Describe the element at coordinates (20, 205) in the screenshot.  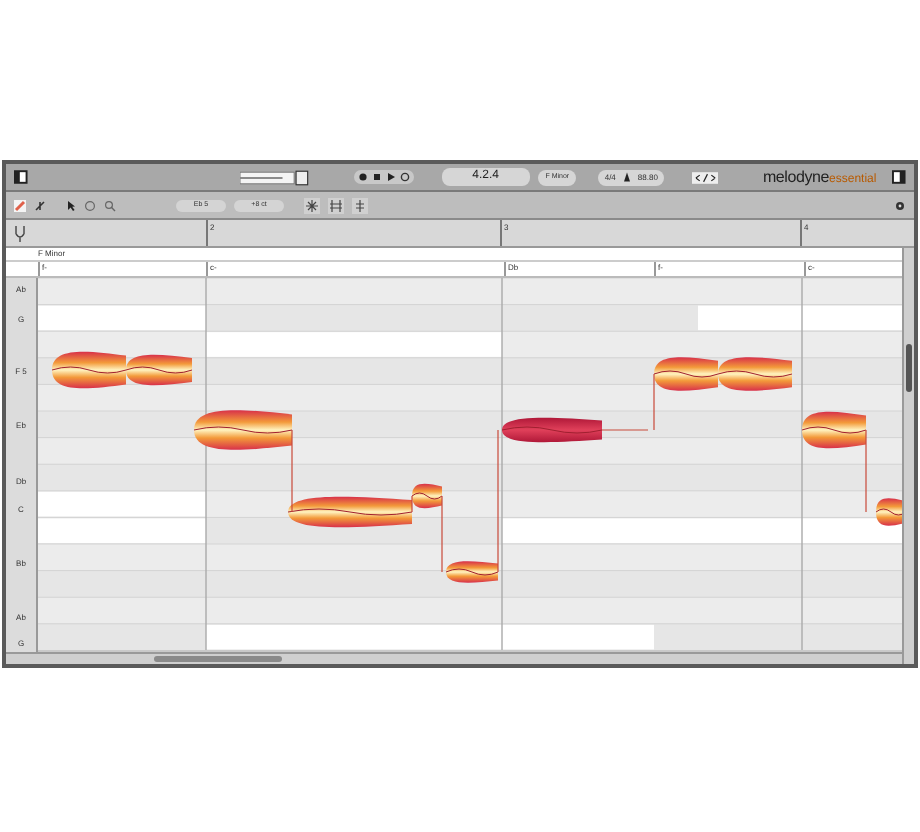
I see `pitch-tool-icon` at that location.